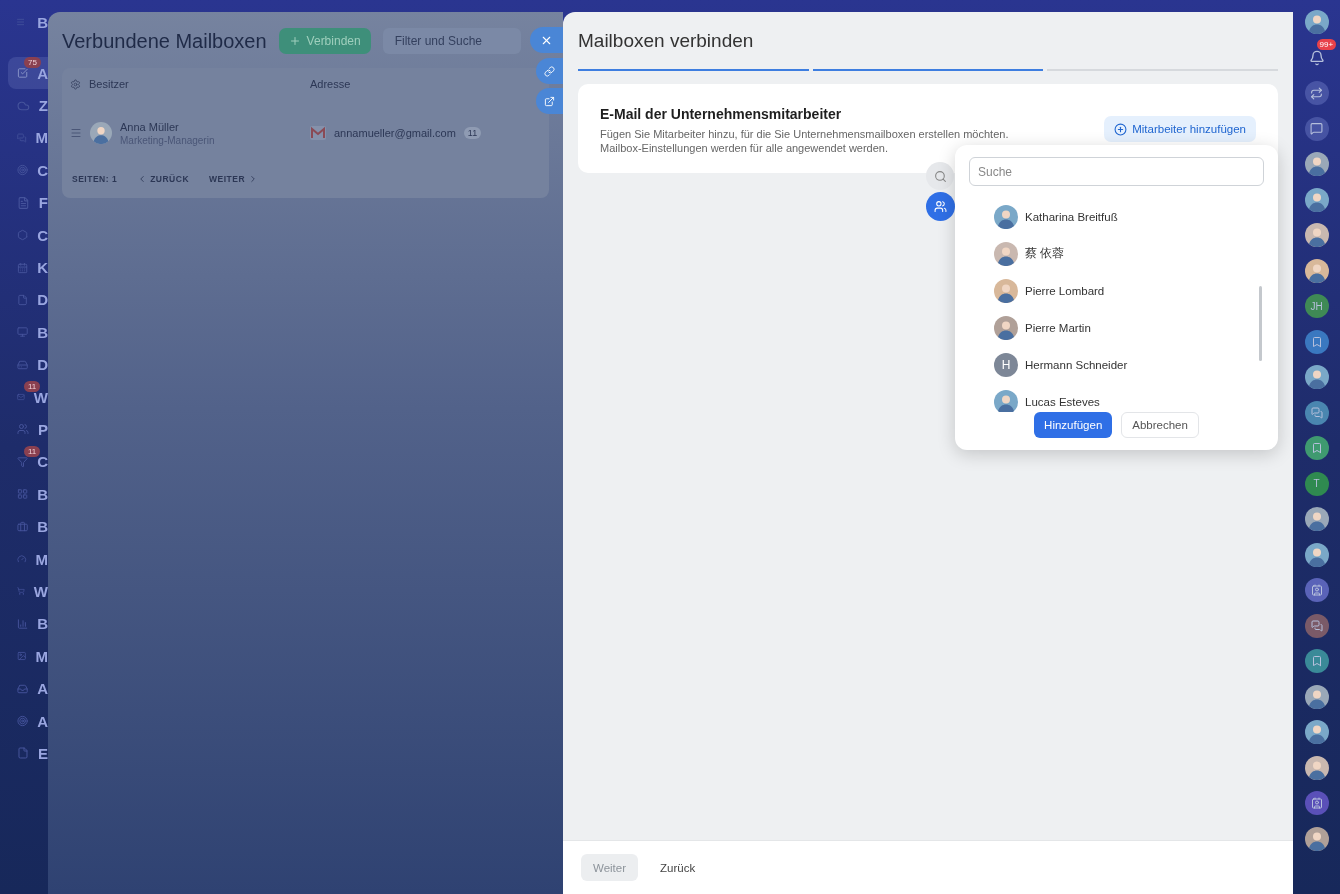 The width and height of the screenshot is (1340, 894). I want to click on gmail-icon, so click(318, 133).